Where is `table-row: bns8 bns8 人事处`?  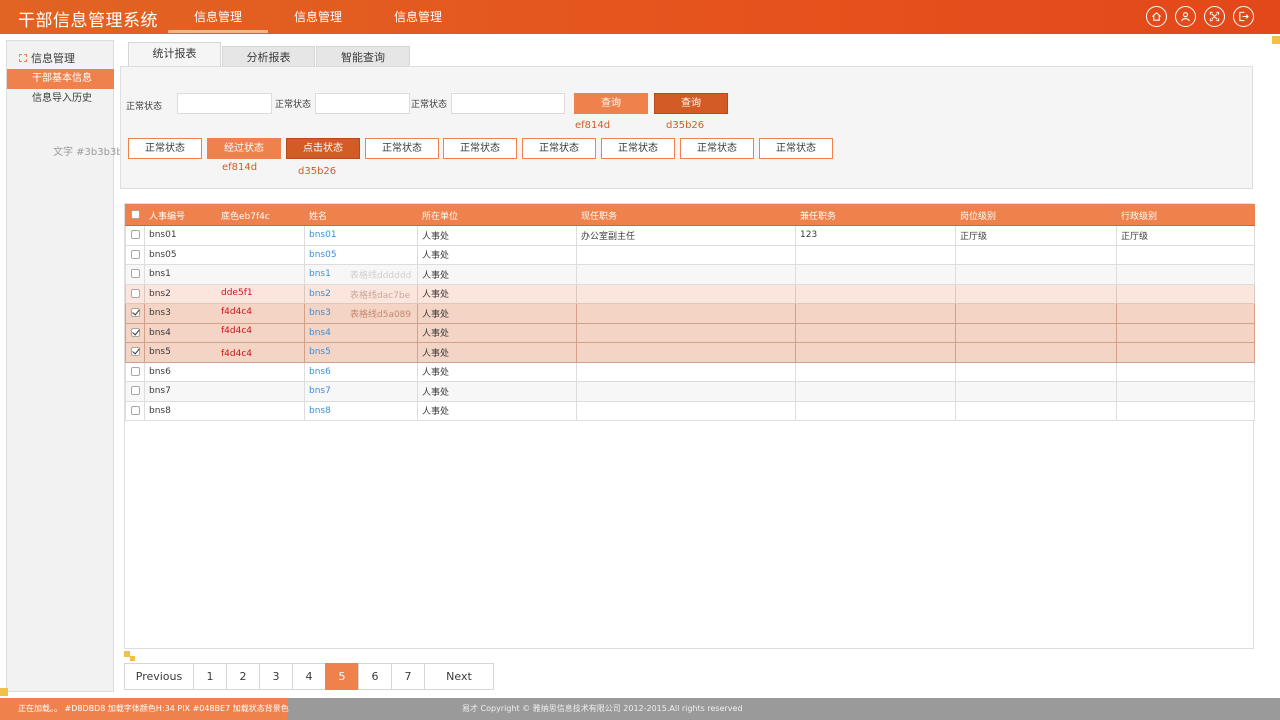
table-row: bns8 bns8 人事处 is located at coordinates (690, 410).